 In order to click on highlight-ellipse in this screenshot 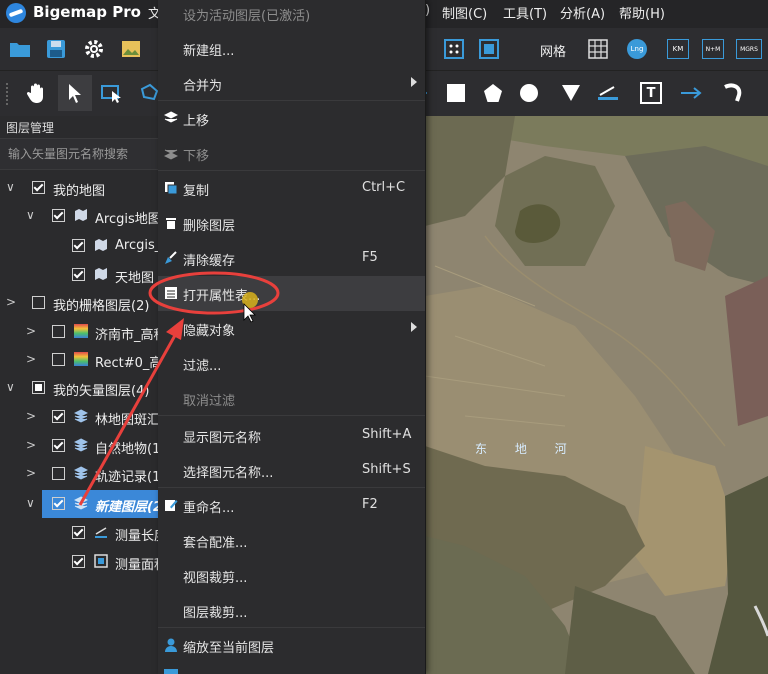, I will do `click(214, 293)`.